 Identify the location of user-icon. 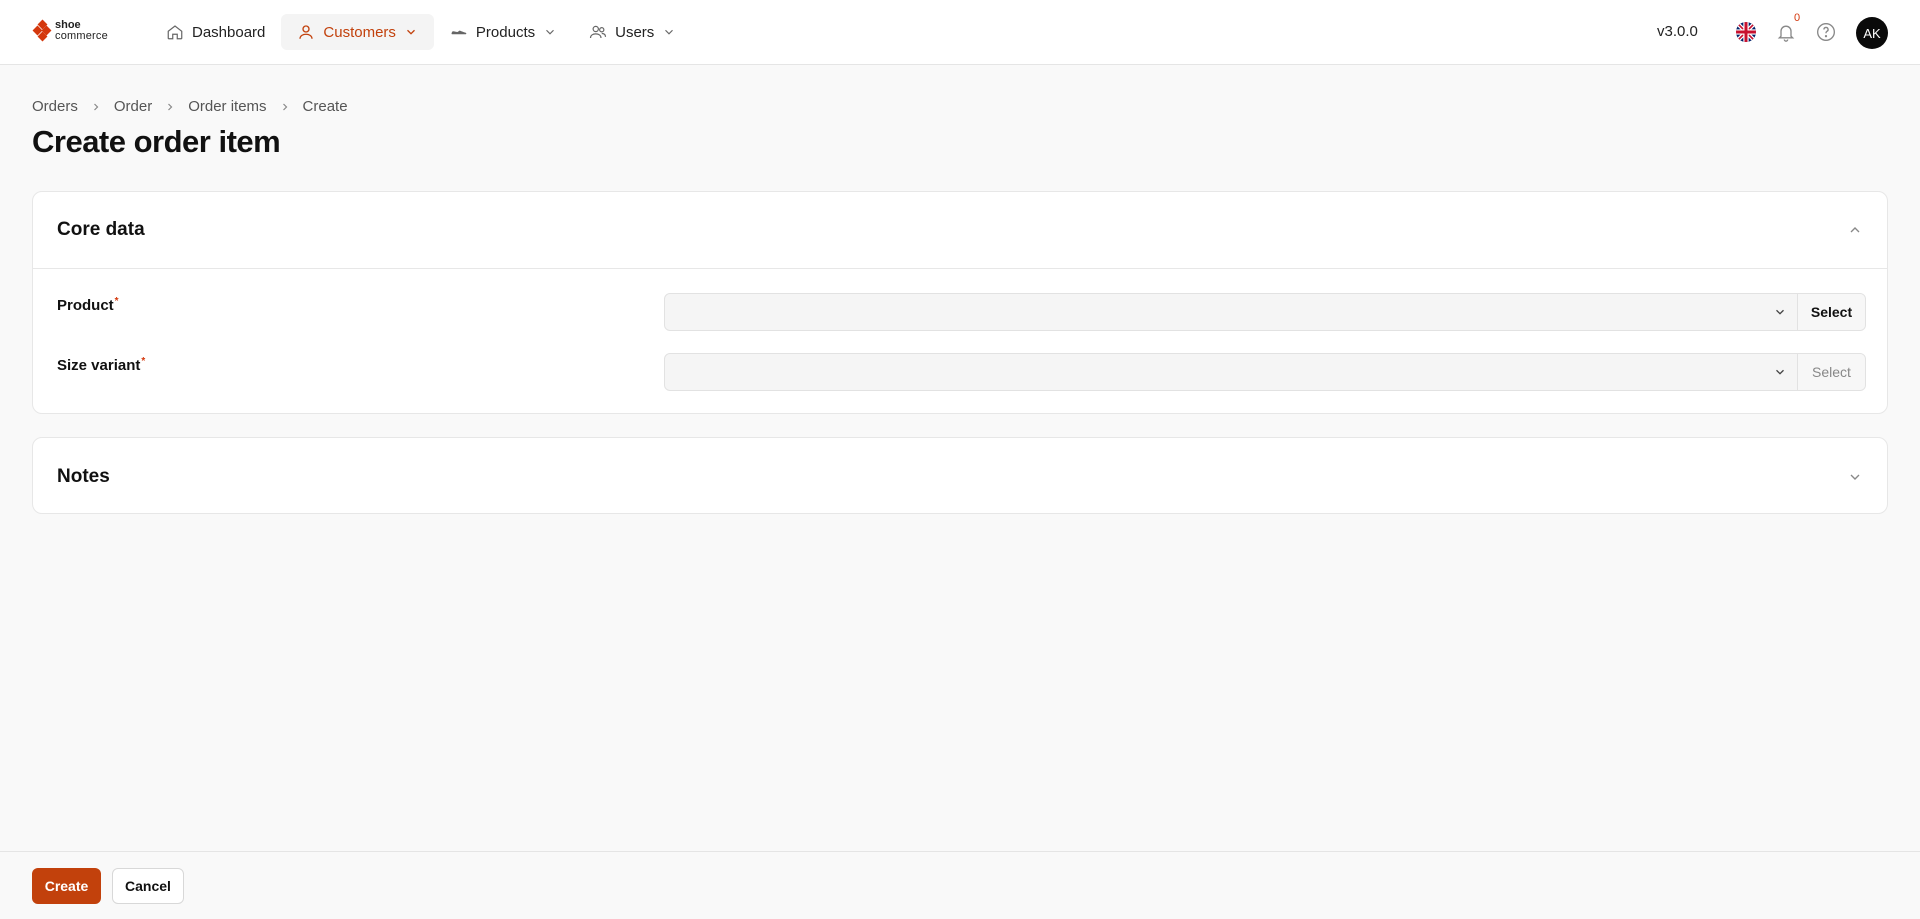
(306, 32).